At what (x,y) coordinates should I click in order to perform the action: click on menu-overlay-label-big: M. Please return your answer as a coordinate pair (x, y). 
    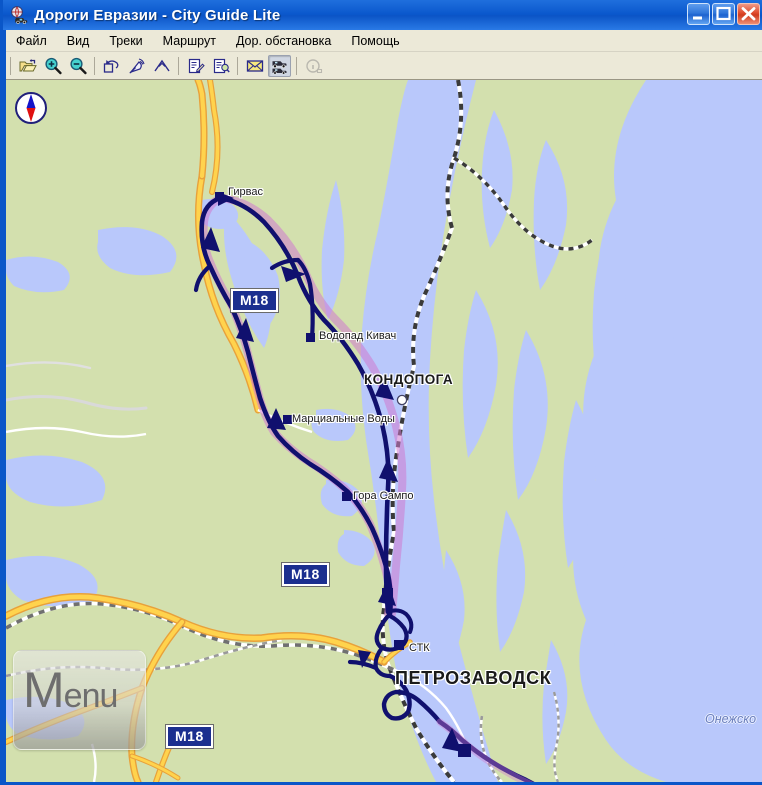
    Looking at the image, I should click on (44, 690).